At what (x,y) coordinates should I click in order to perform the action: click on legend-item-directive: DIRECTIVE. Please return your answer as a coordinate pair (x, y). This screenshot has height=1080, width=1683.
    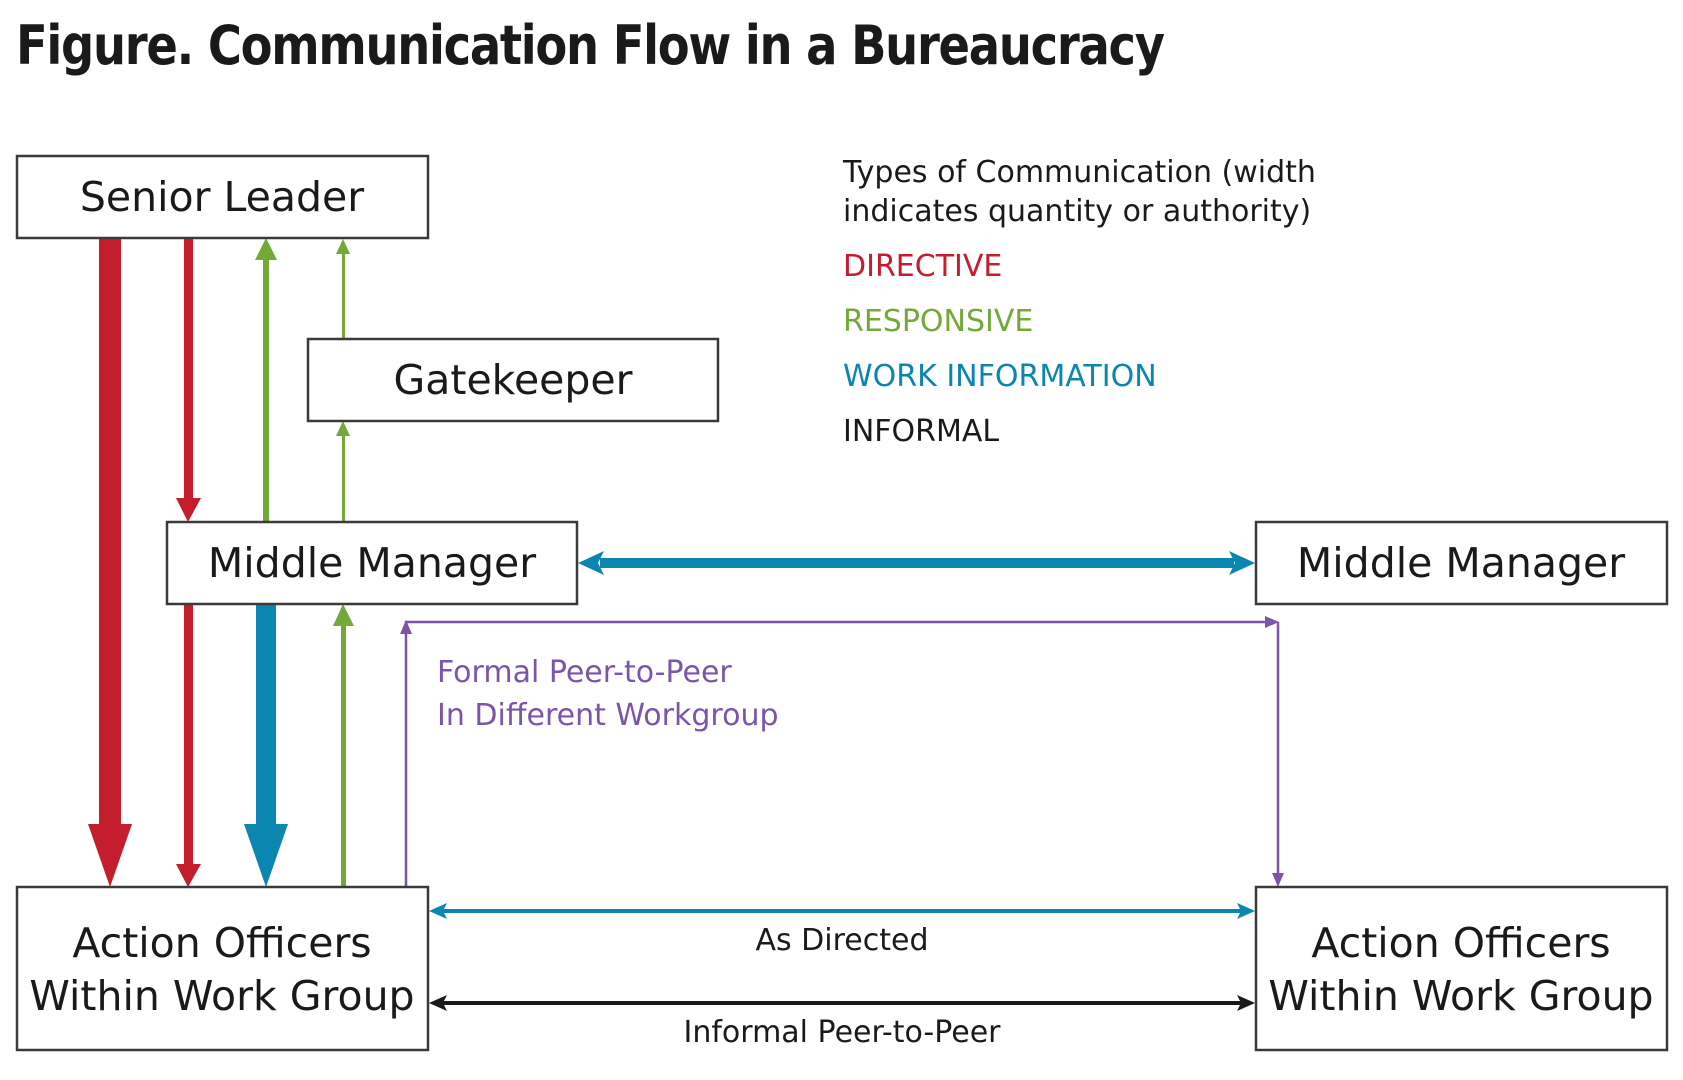
    Looking at the image, I should click on (922, 266).